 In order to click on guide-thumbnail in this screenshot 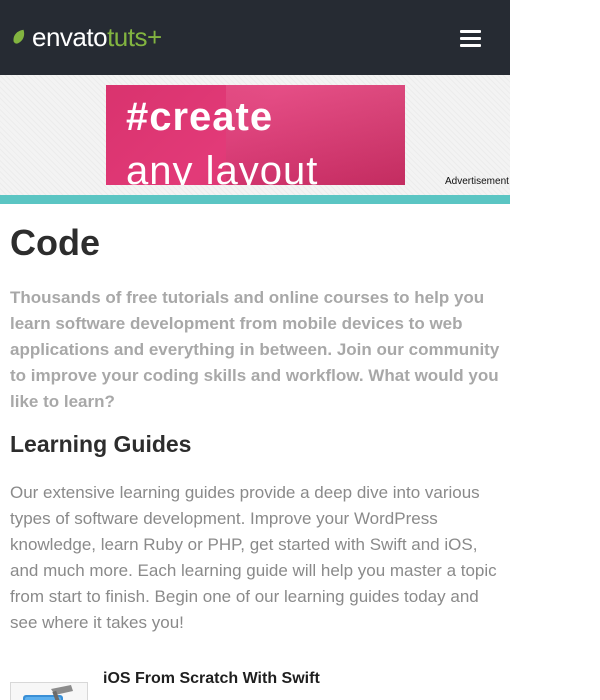, I will do `click(49, 691)`.